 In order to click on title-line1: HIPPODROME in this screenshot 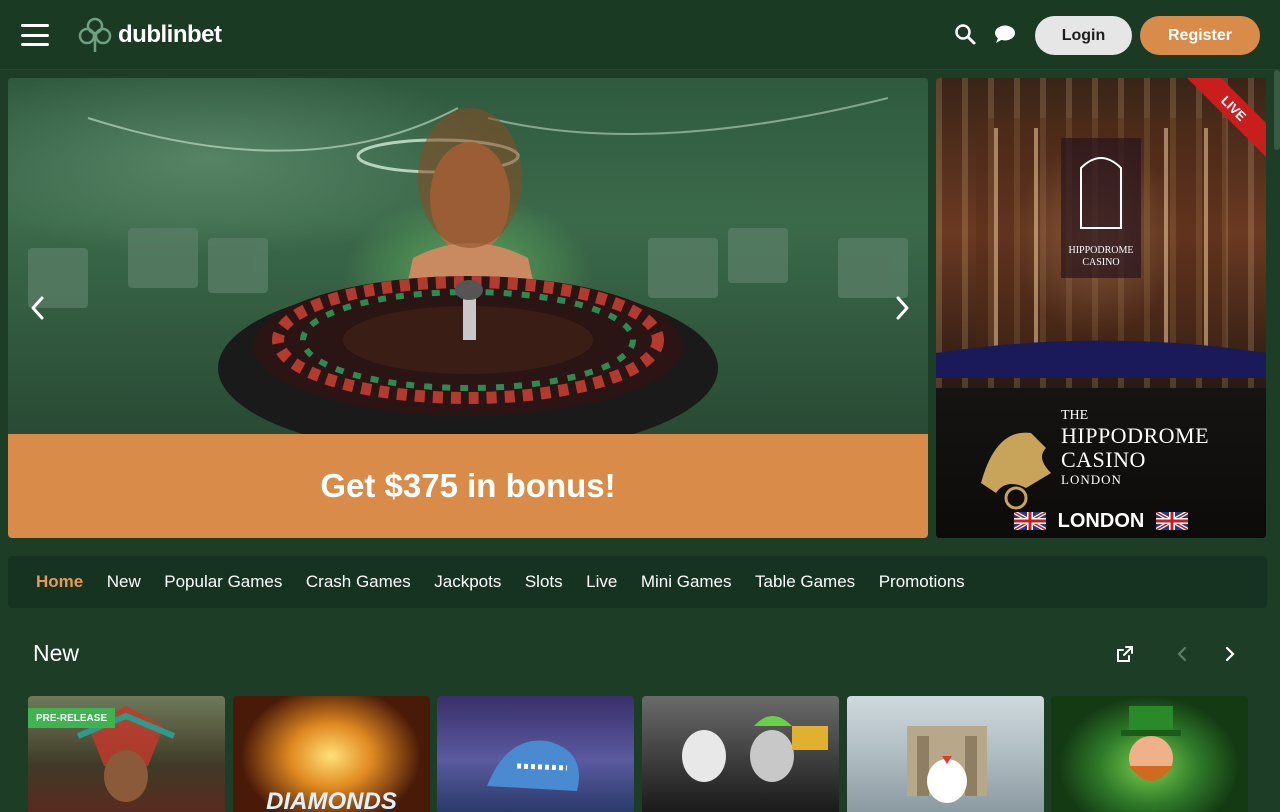, I will do `click(1135, 435)`.